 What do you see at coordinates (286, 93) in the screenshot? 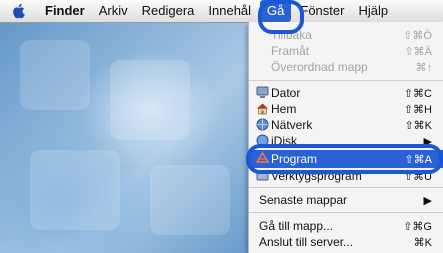
I see `menu-item-label: Dator` at bounding box center [286, 93].